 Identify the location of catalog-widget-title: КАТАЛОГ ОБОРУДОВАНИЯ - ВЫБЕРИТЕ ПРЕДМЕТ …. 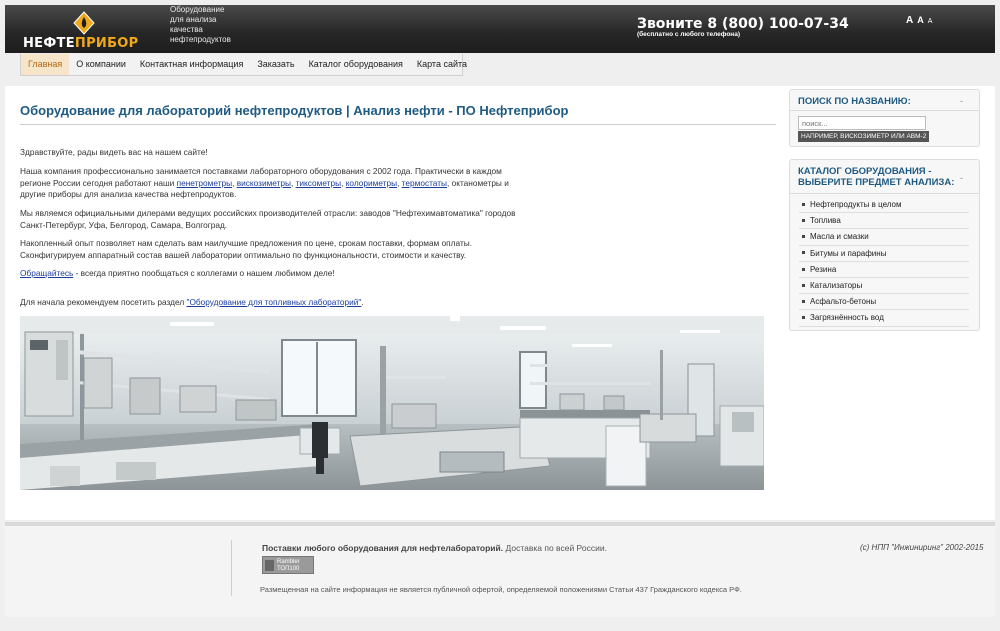
(876, 177).